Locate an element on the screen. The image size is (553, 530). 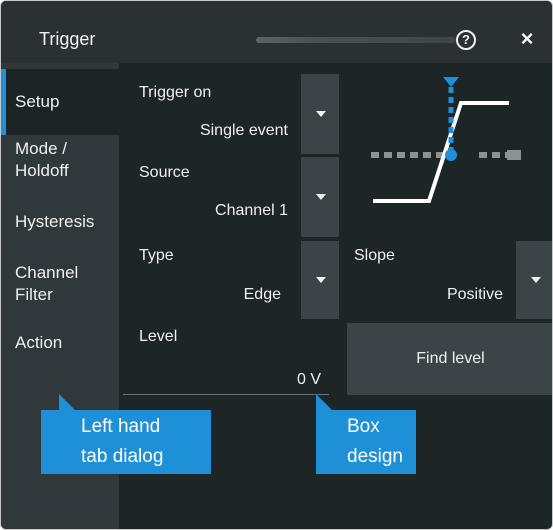
tab-label: Channel is located at coordinates (47, 272).